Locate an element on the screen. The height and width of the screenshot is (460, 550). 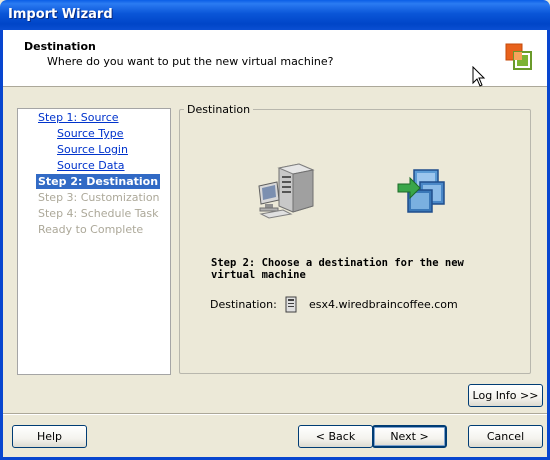
cancel-button-label: Cancel is located at coordinates (505, 436).